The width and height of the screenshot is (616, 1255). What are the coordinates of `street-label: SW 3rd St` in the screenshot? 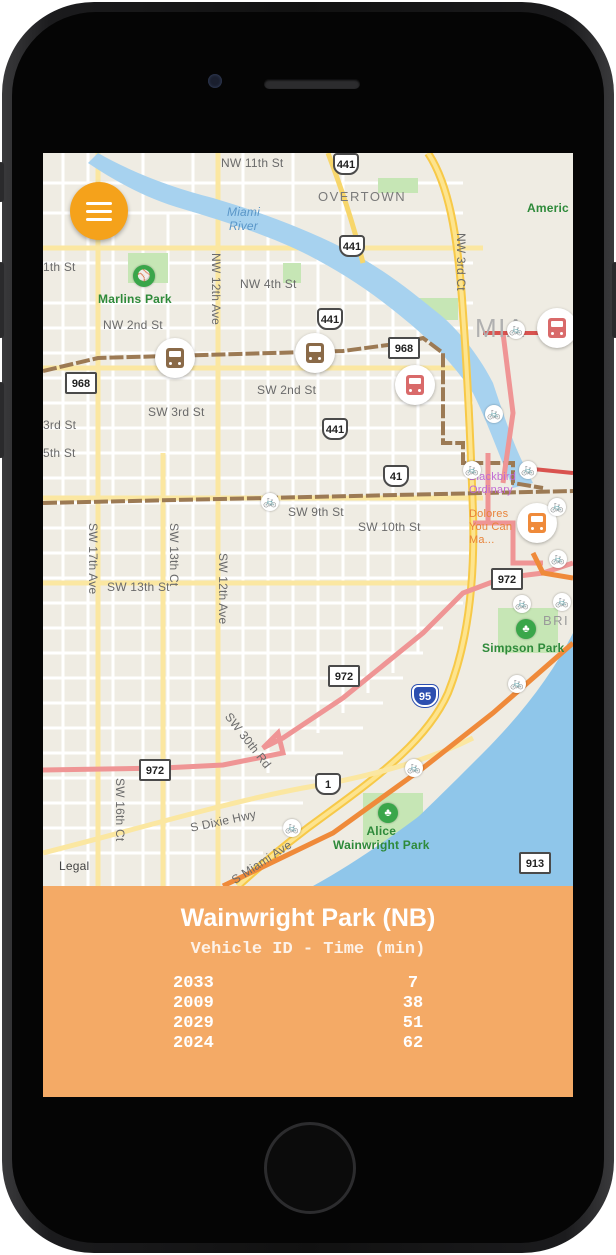 It's located at (176, 412).